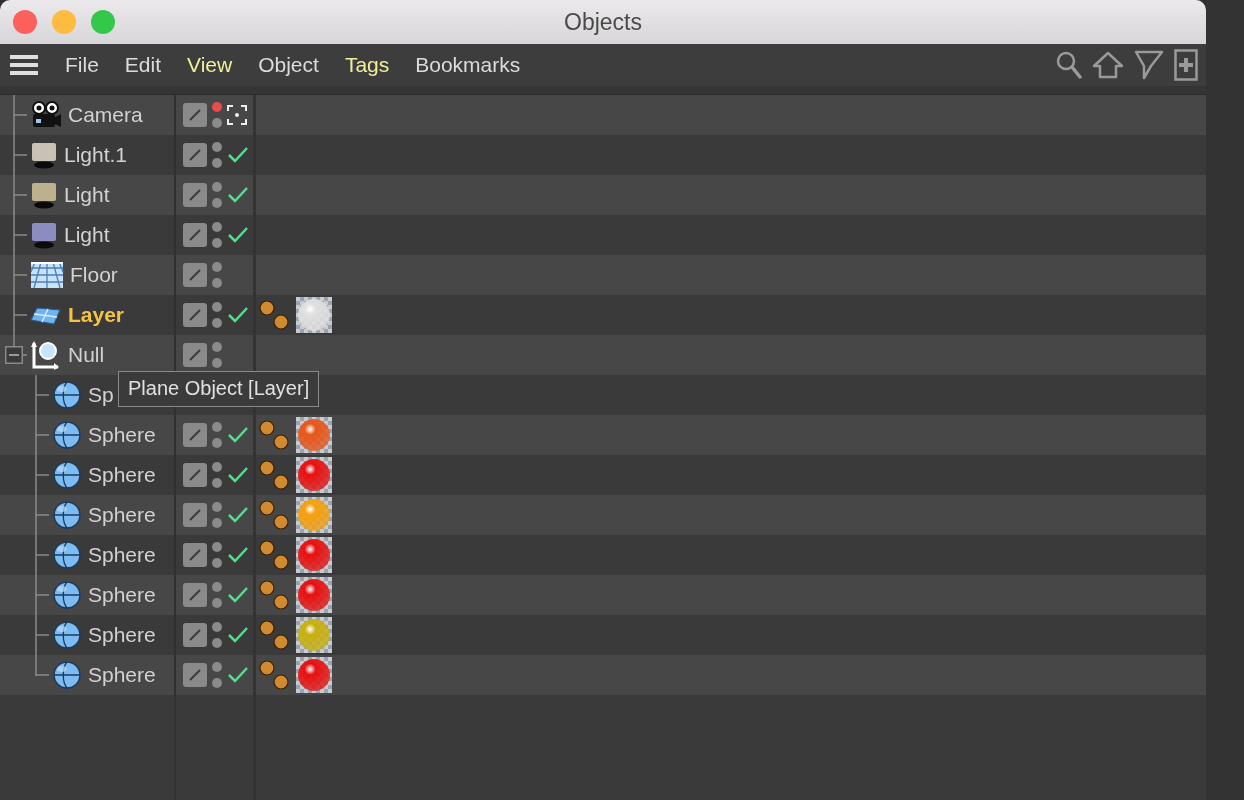  Describe the element at coordinates (468, 65) in the screenshot. I see `menu-item: Bookmarks` at that location.